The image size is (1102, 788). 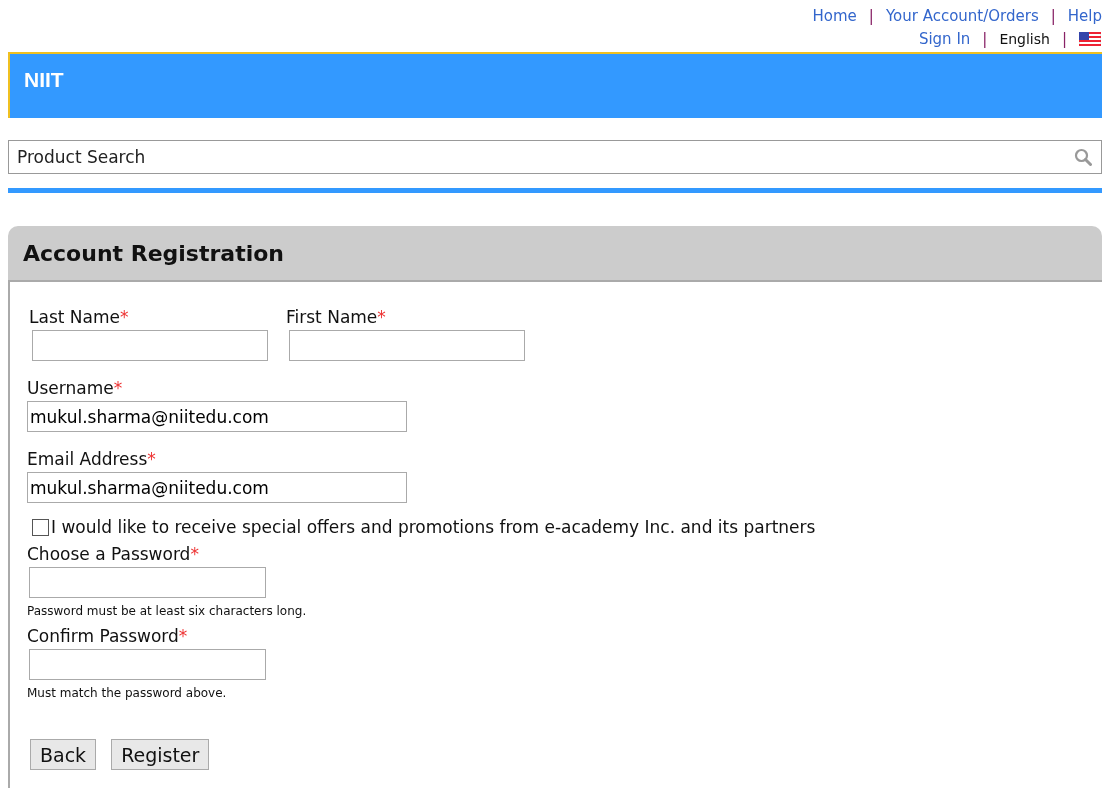 What do you see at coordinates (63, 754) in the screenshot?
I see `back-button: Back` at bounding box center [63, 754].